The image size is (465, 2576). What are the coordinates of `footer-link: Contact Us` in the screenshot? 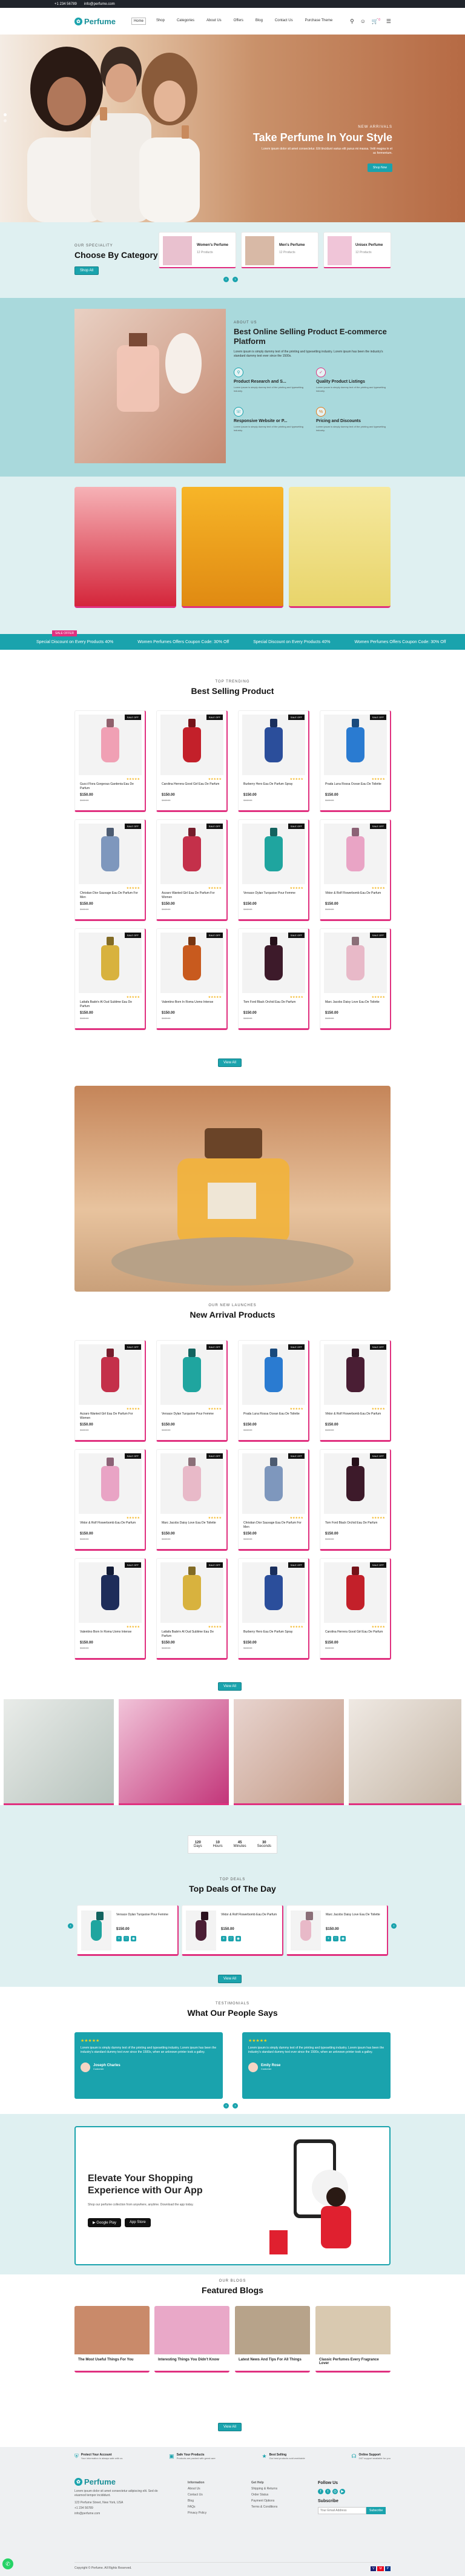 It's located at (197, 2495).